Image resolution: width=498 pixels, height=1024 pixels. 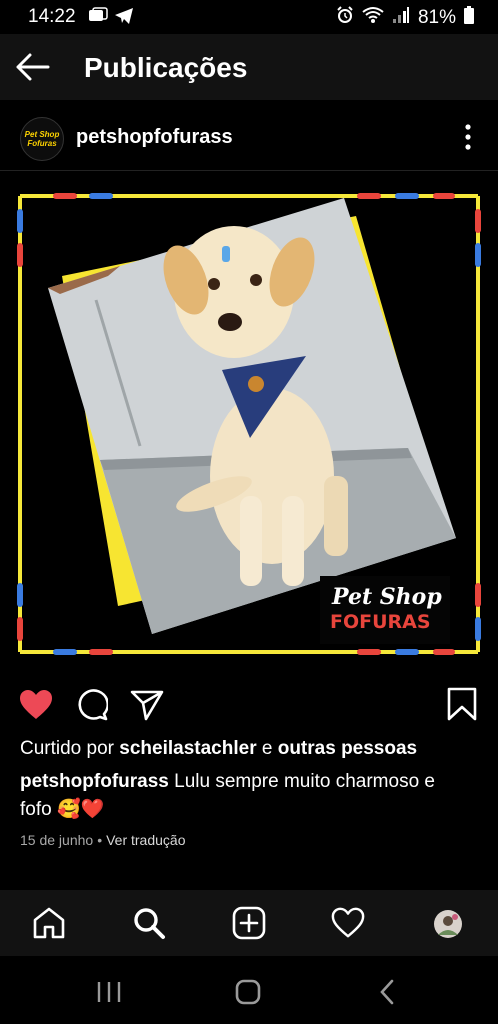 I want to click on post-header: Pet Shop Fofuras petshopfofurass, so click(x=249, y=137).